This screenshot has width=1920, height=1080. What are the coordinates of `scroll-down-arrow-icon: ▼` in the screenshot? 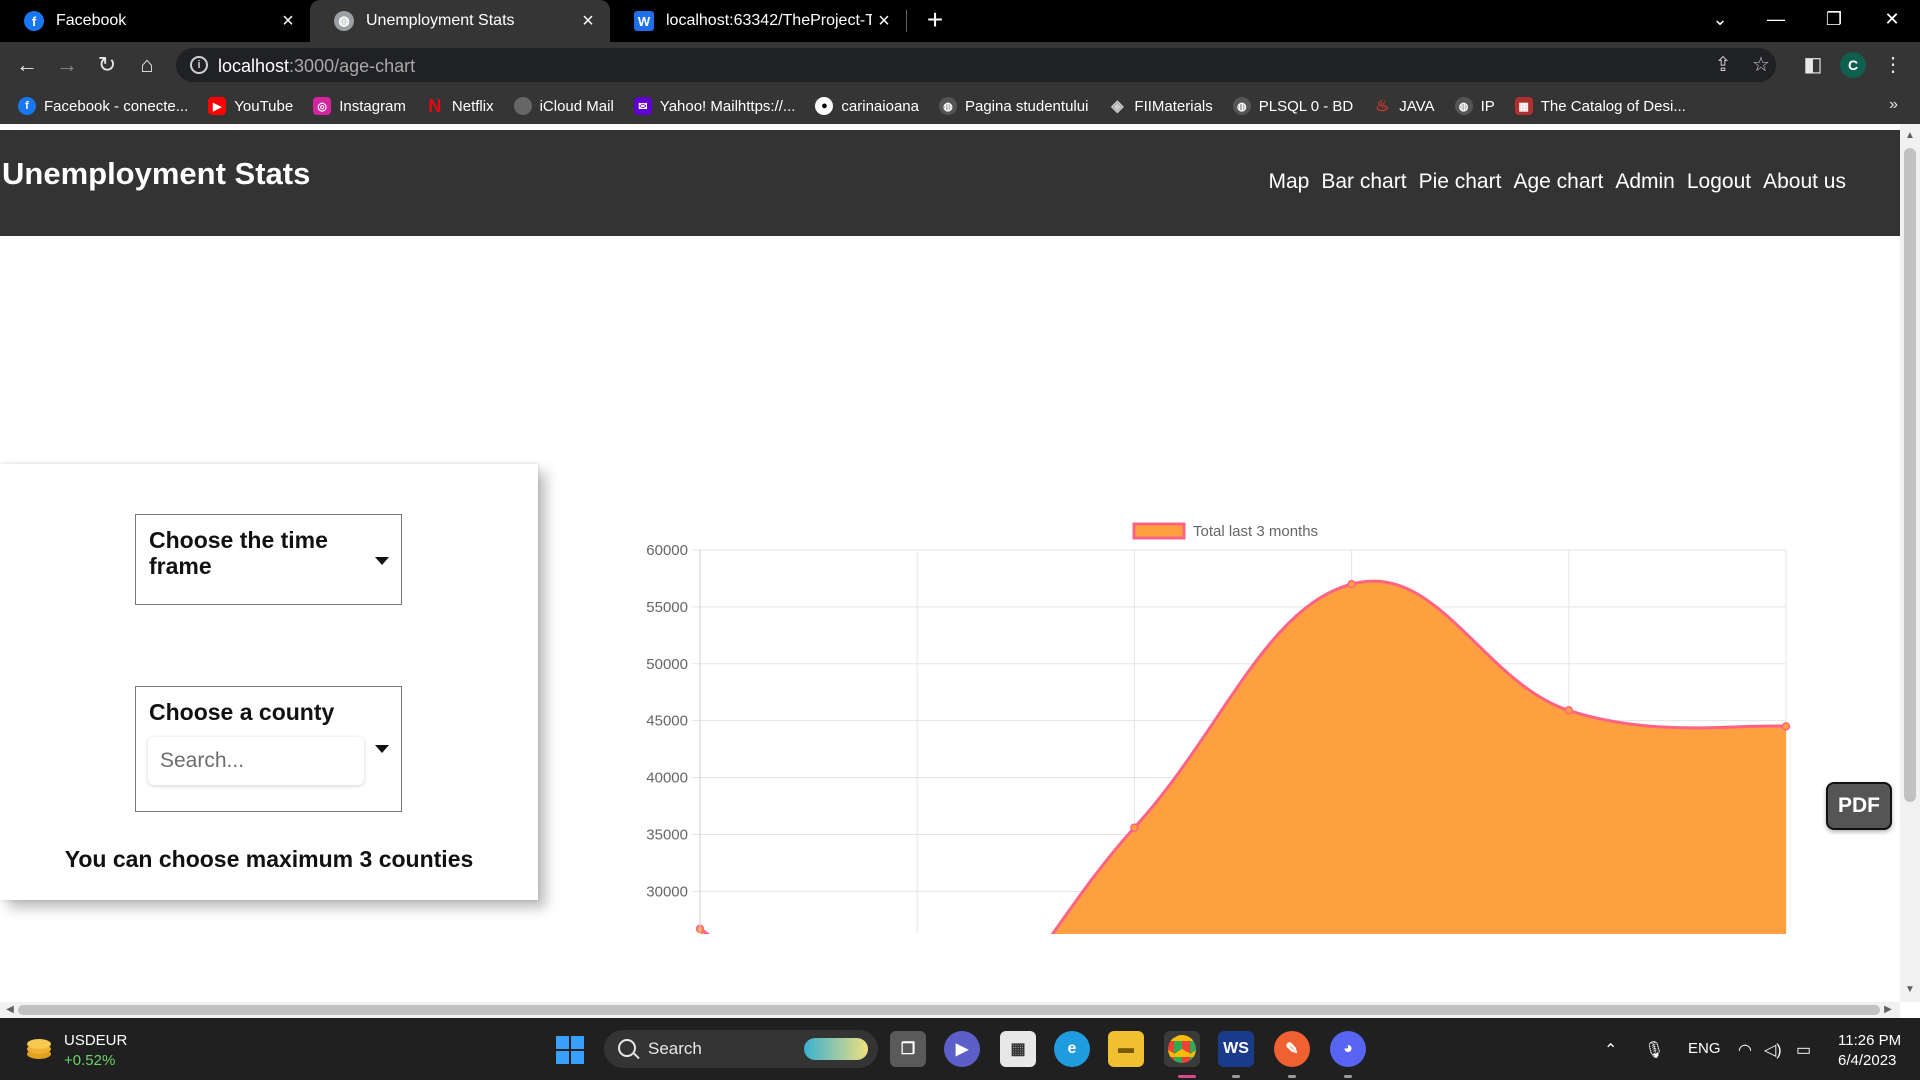 It's located at (1910, 990).